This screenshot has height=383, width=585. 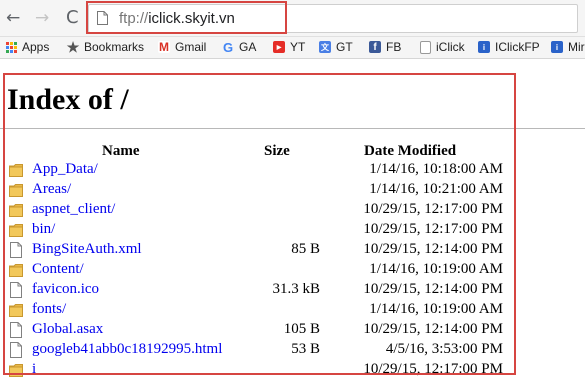 What do you see at coordinates (72, 18) in the screenshot?
I see `reload-icon: C` at bounding box center [72, 18].